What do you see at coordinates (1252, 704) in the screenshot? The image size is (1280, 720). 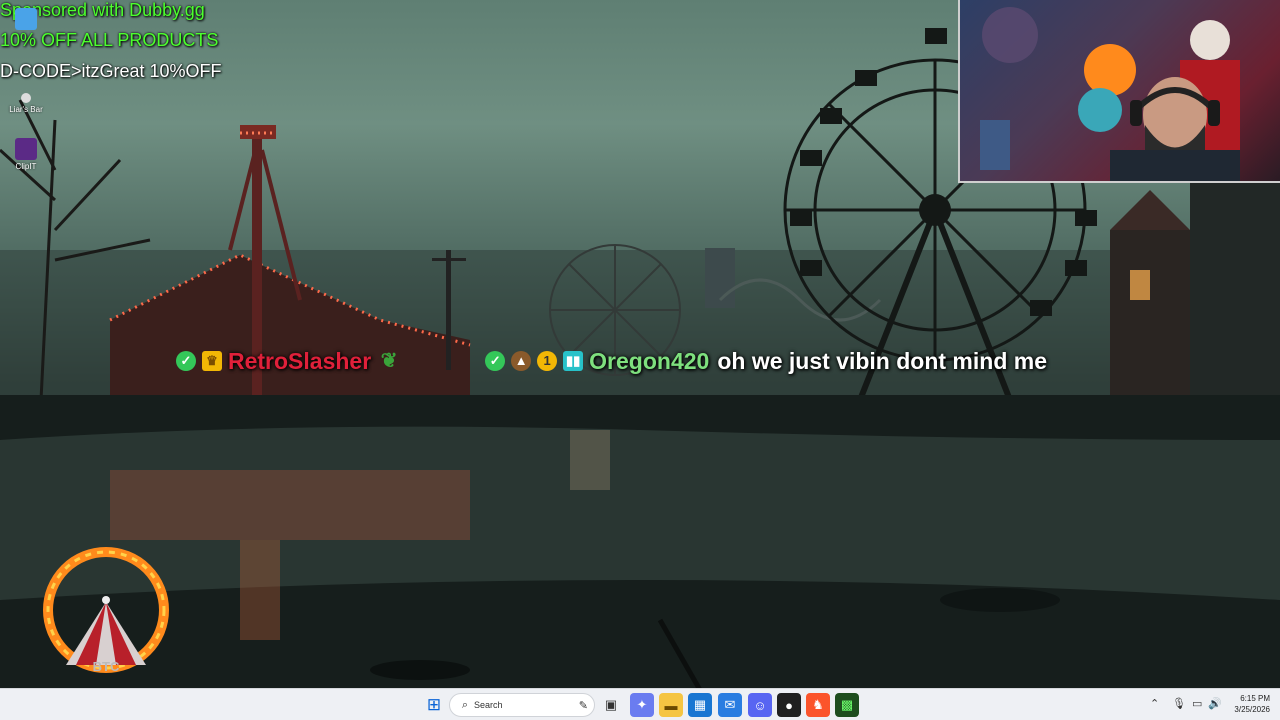 I see `taskbar-clock: 6:15 PM 3/25/2026` at bounding box center [1252, 704].